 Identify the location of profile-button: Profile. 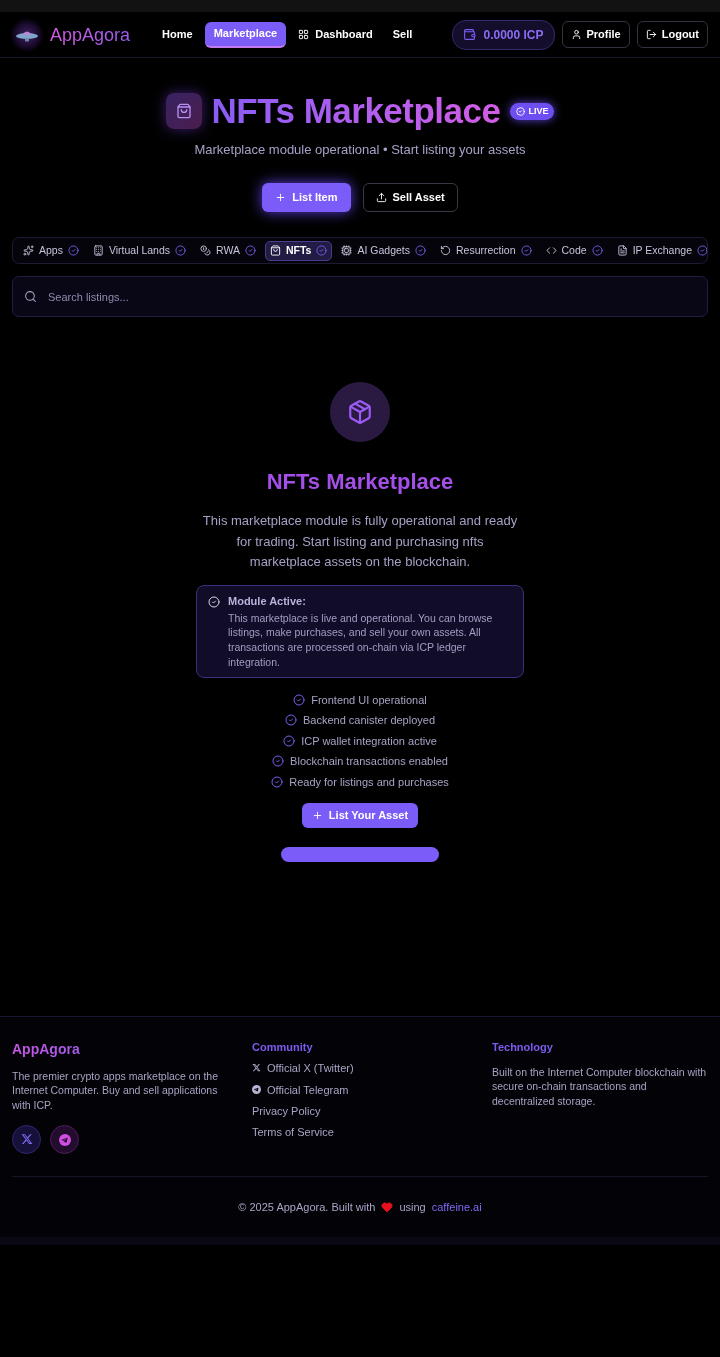
(595, 34).